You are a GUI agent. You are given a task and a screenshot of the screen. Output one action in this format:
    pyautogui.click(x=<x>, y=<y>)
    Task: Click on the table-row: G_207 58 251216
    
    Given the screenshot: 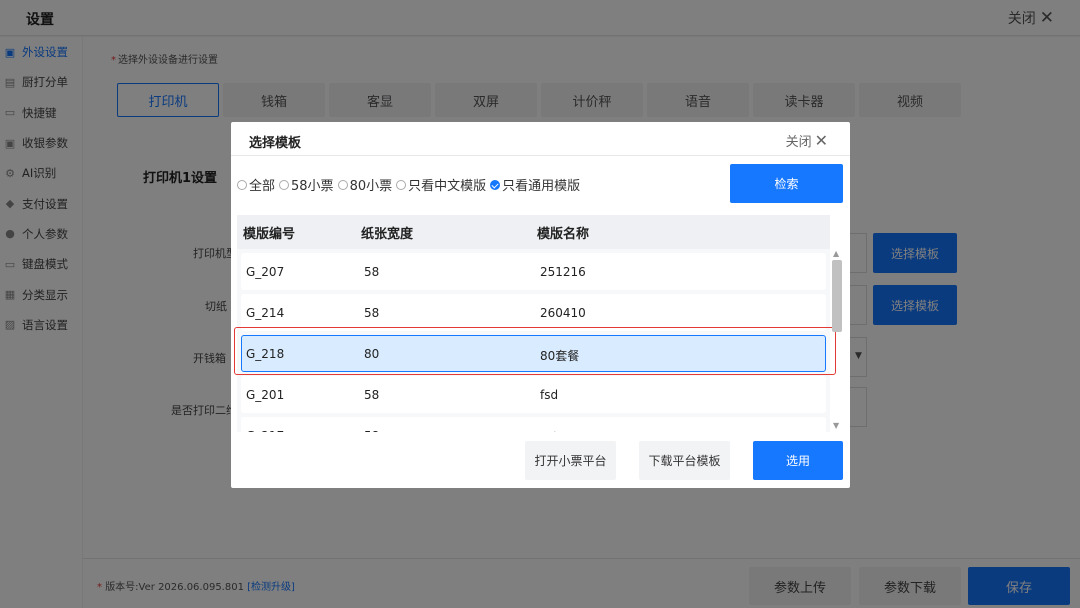 What is the action you would take?
    pyautogui.click(x=533, y=271)
    